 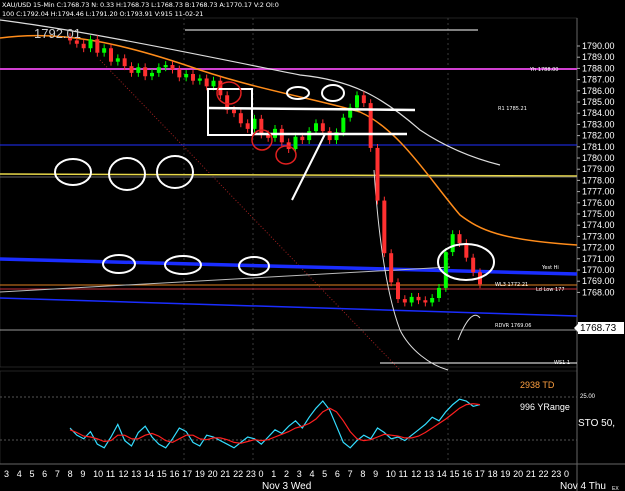 I want to click on price-tick-label: 1782.00, so click(x=598, y=136).